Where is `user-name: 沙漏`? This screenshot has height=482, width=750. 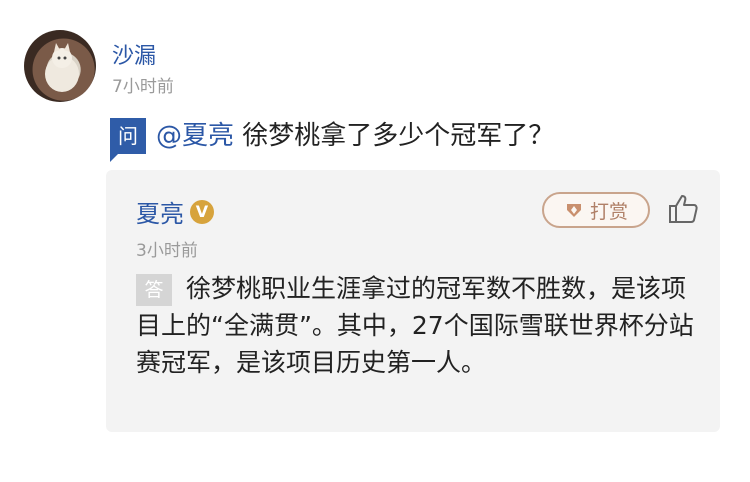 user-name: 沙漏 is located at coordinates (134, 54).